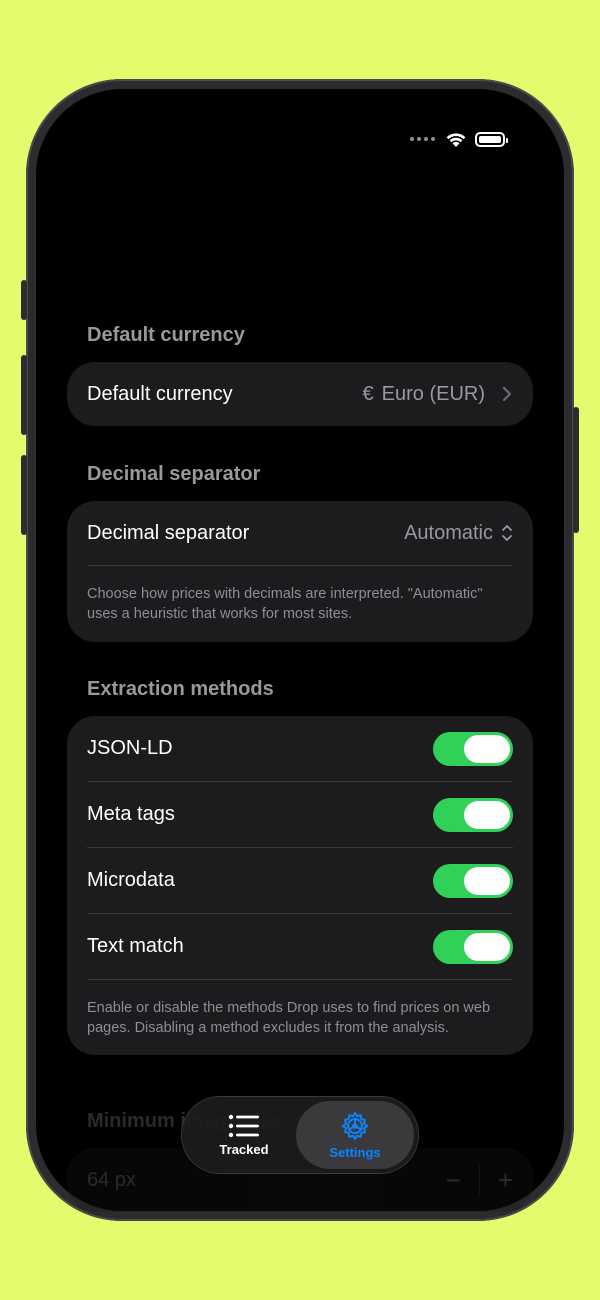 The image size is (600, 1300). Describe the element at coordinates (160, 393) in the screenshot. I see `default-currency-label: Default currency` at that location.